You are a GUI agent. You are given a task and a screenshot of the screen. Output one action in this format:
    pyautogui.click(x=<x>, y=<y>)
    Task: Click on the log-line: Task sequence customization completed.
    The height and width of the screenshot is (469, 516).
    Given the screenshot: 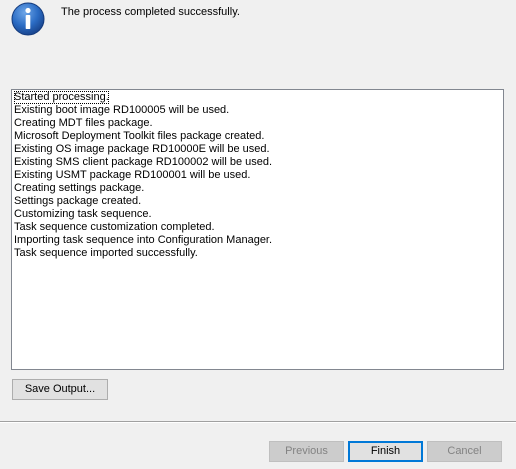 What is the action you would take?
    pyautogui.click(x=114, y=227)
    